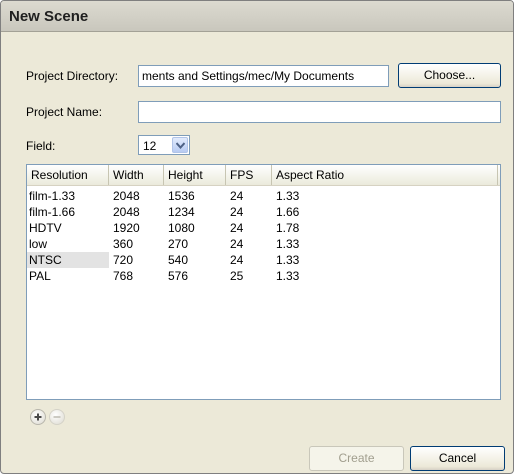  Describe the element at coordinates (263, 196) in the screenshot. I see `table-row: film-1.33 2048 1536 24 1.33` at that location.